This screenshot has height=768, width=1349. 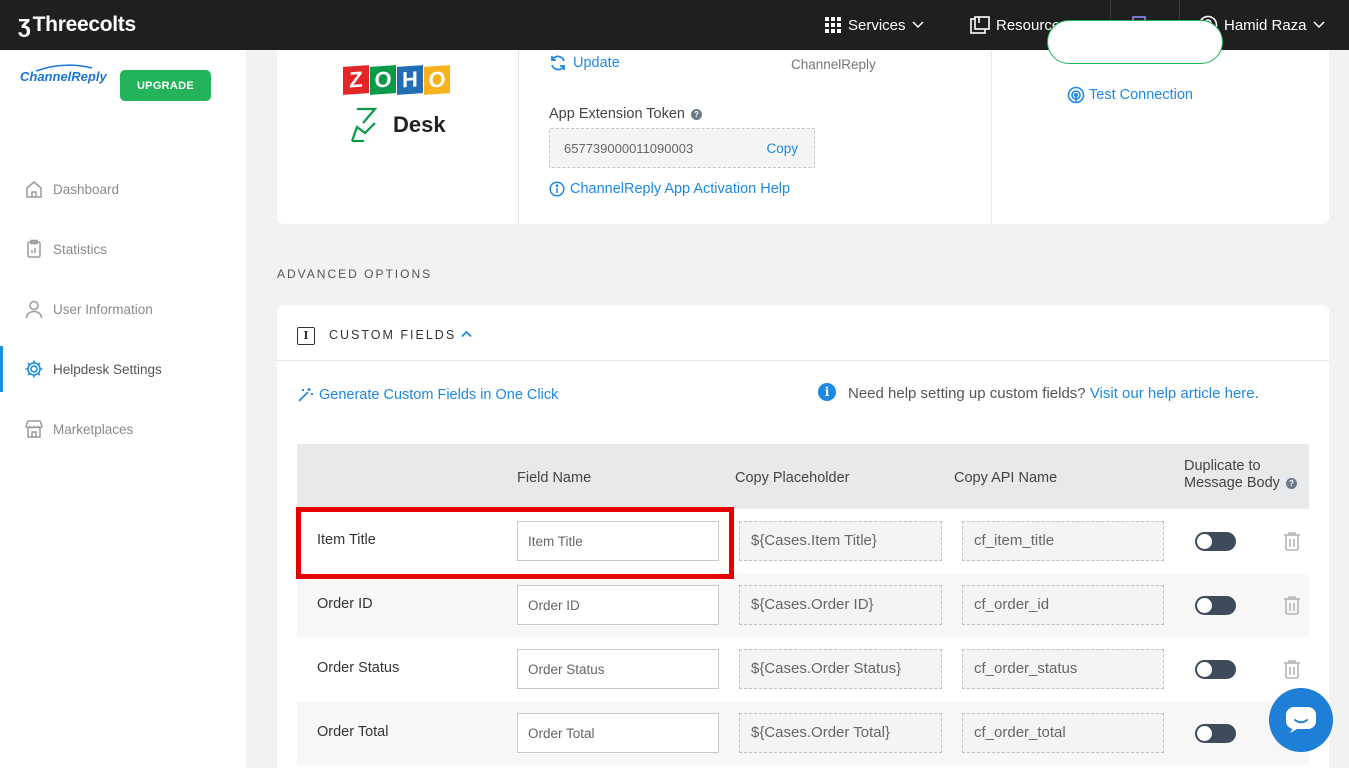 I want to click on book-icon, so click(x=980, y=25).